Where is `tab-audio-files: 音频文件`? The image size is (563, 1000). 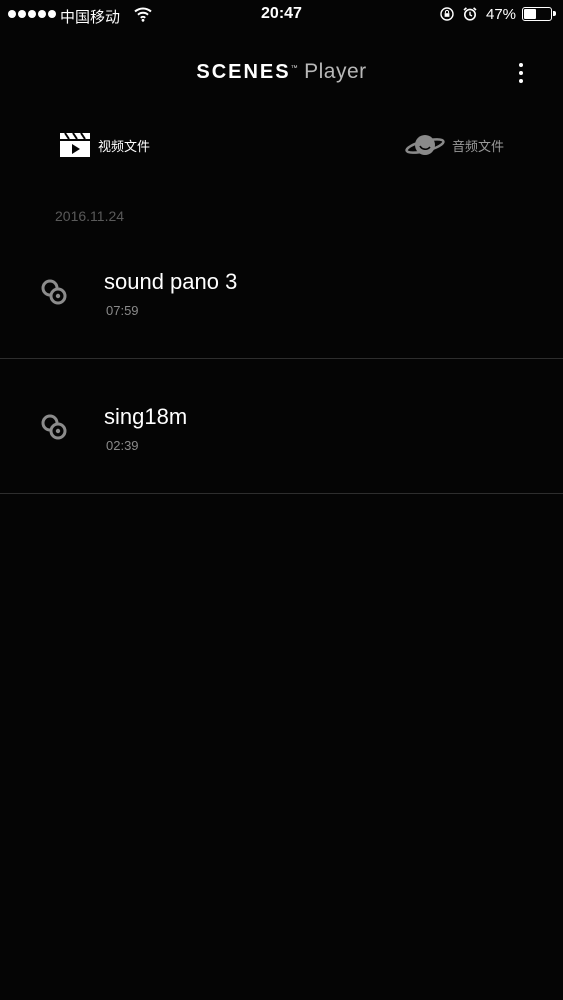
tab-audio-files: 音频文件 is located at coordinates (454, 145).